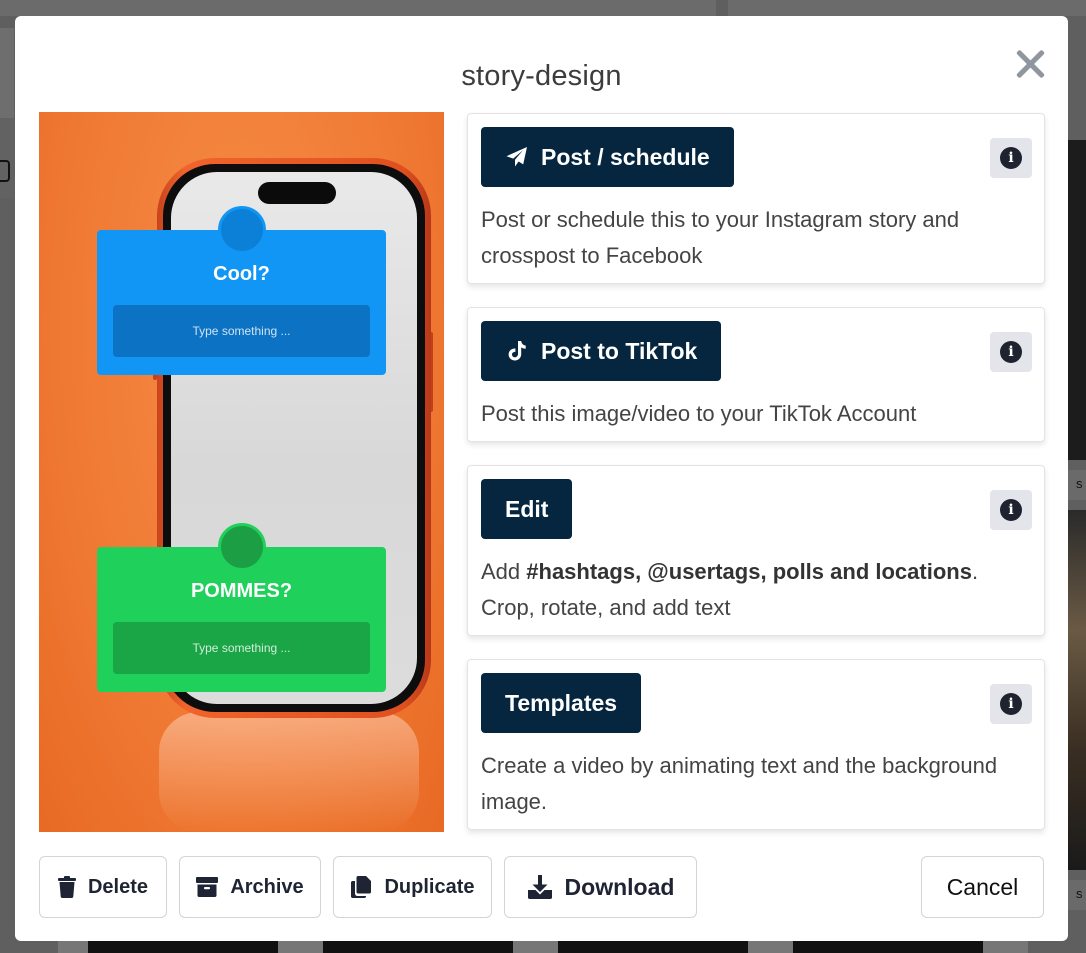 This screenshot has height=953, width=1086. What do you see at coordinates (606, 607) in the screenshot?
I see `description-line-2: Crop, rotate, and add text` at bounding box center [606, 607].